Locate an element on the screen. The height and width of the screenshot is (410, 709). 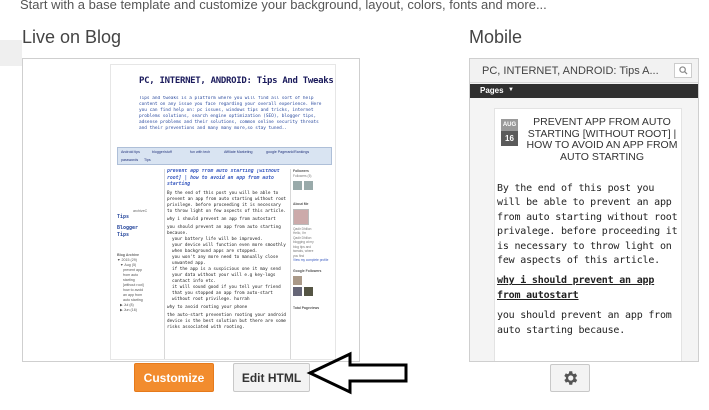
mobile-settings-button is located at coordinates (570, 378).